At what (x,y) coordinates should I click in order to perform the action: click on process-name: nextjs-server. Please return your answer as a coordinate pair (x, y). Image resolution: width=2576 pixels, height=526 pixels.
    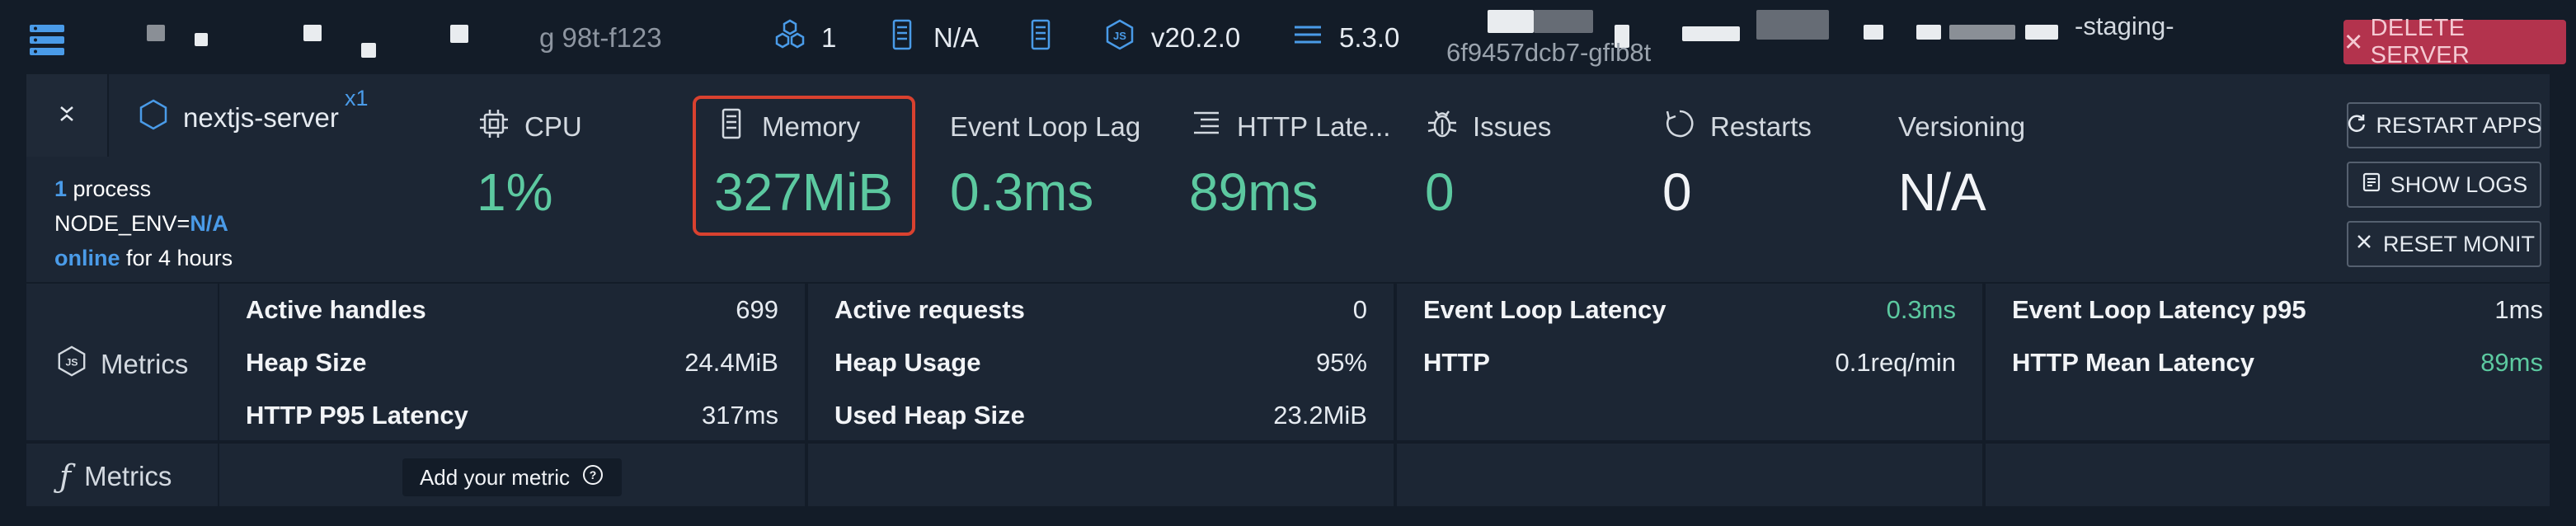
    Looking at the image, I should click on (239, 118).